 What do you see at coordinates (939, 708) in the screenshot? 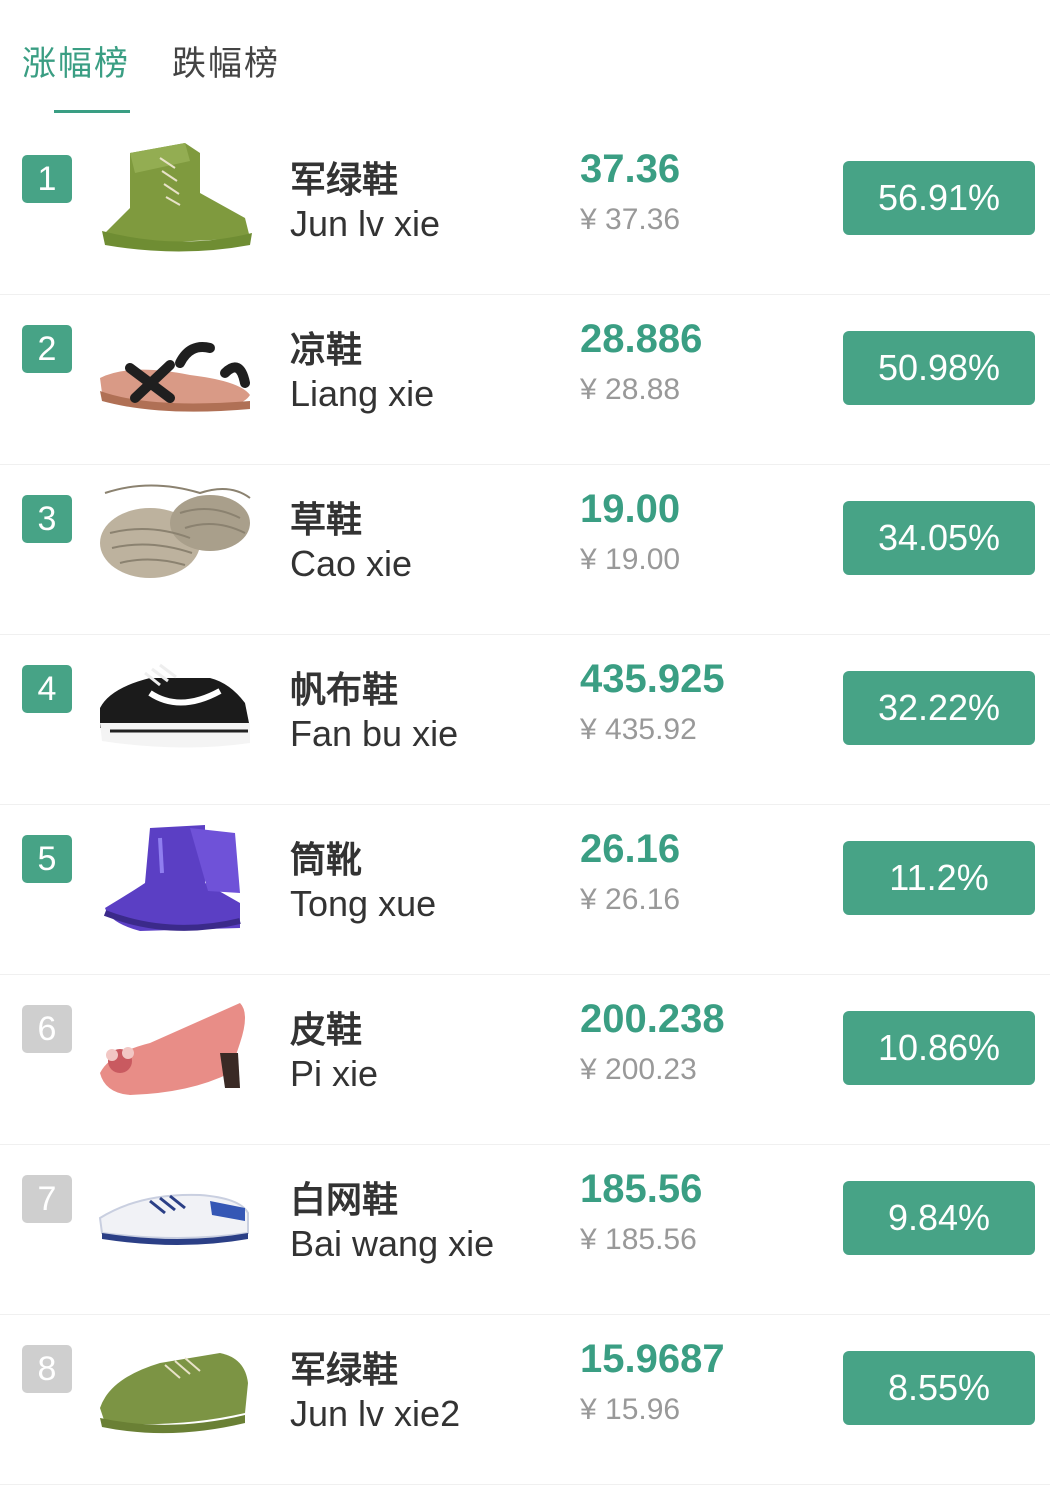
I see `change-badge: 32.22%` at bounding box center [939, 708].